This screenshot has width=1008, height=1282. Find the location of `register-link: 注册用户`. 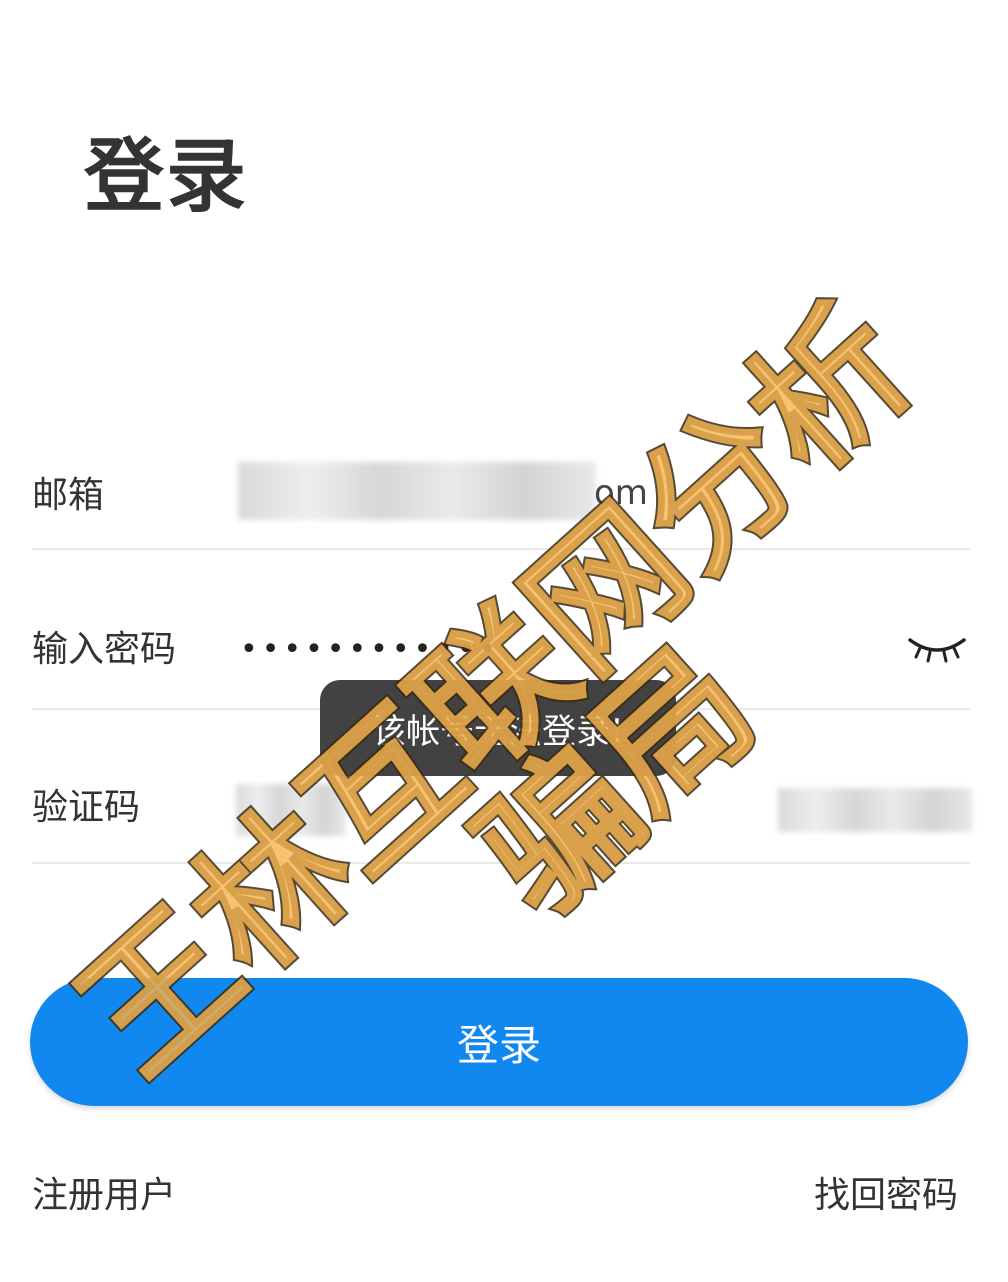

register-link: 注册用户 is located at coordinates (104, 1192).